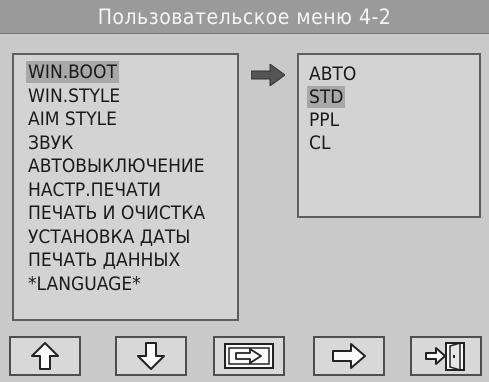 The image size is (489, 382). Describe the element at coordinates (320, 143) in the screenshot. I see `option-label: CL` at that location.